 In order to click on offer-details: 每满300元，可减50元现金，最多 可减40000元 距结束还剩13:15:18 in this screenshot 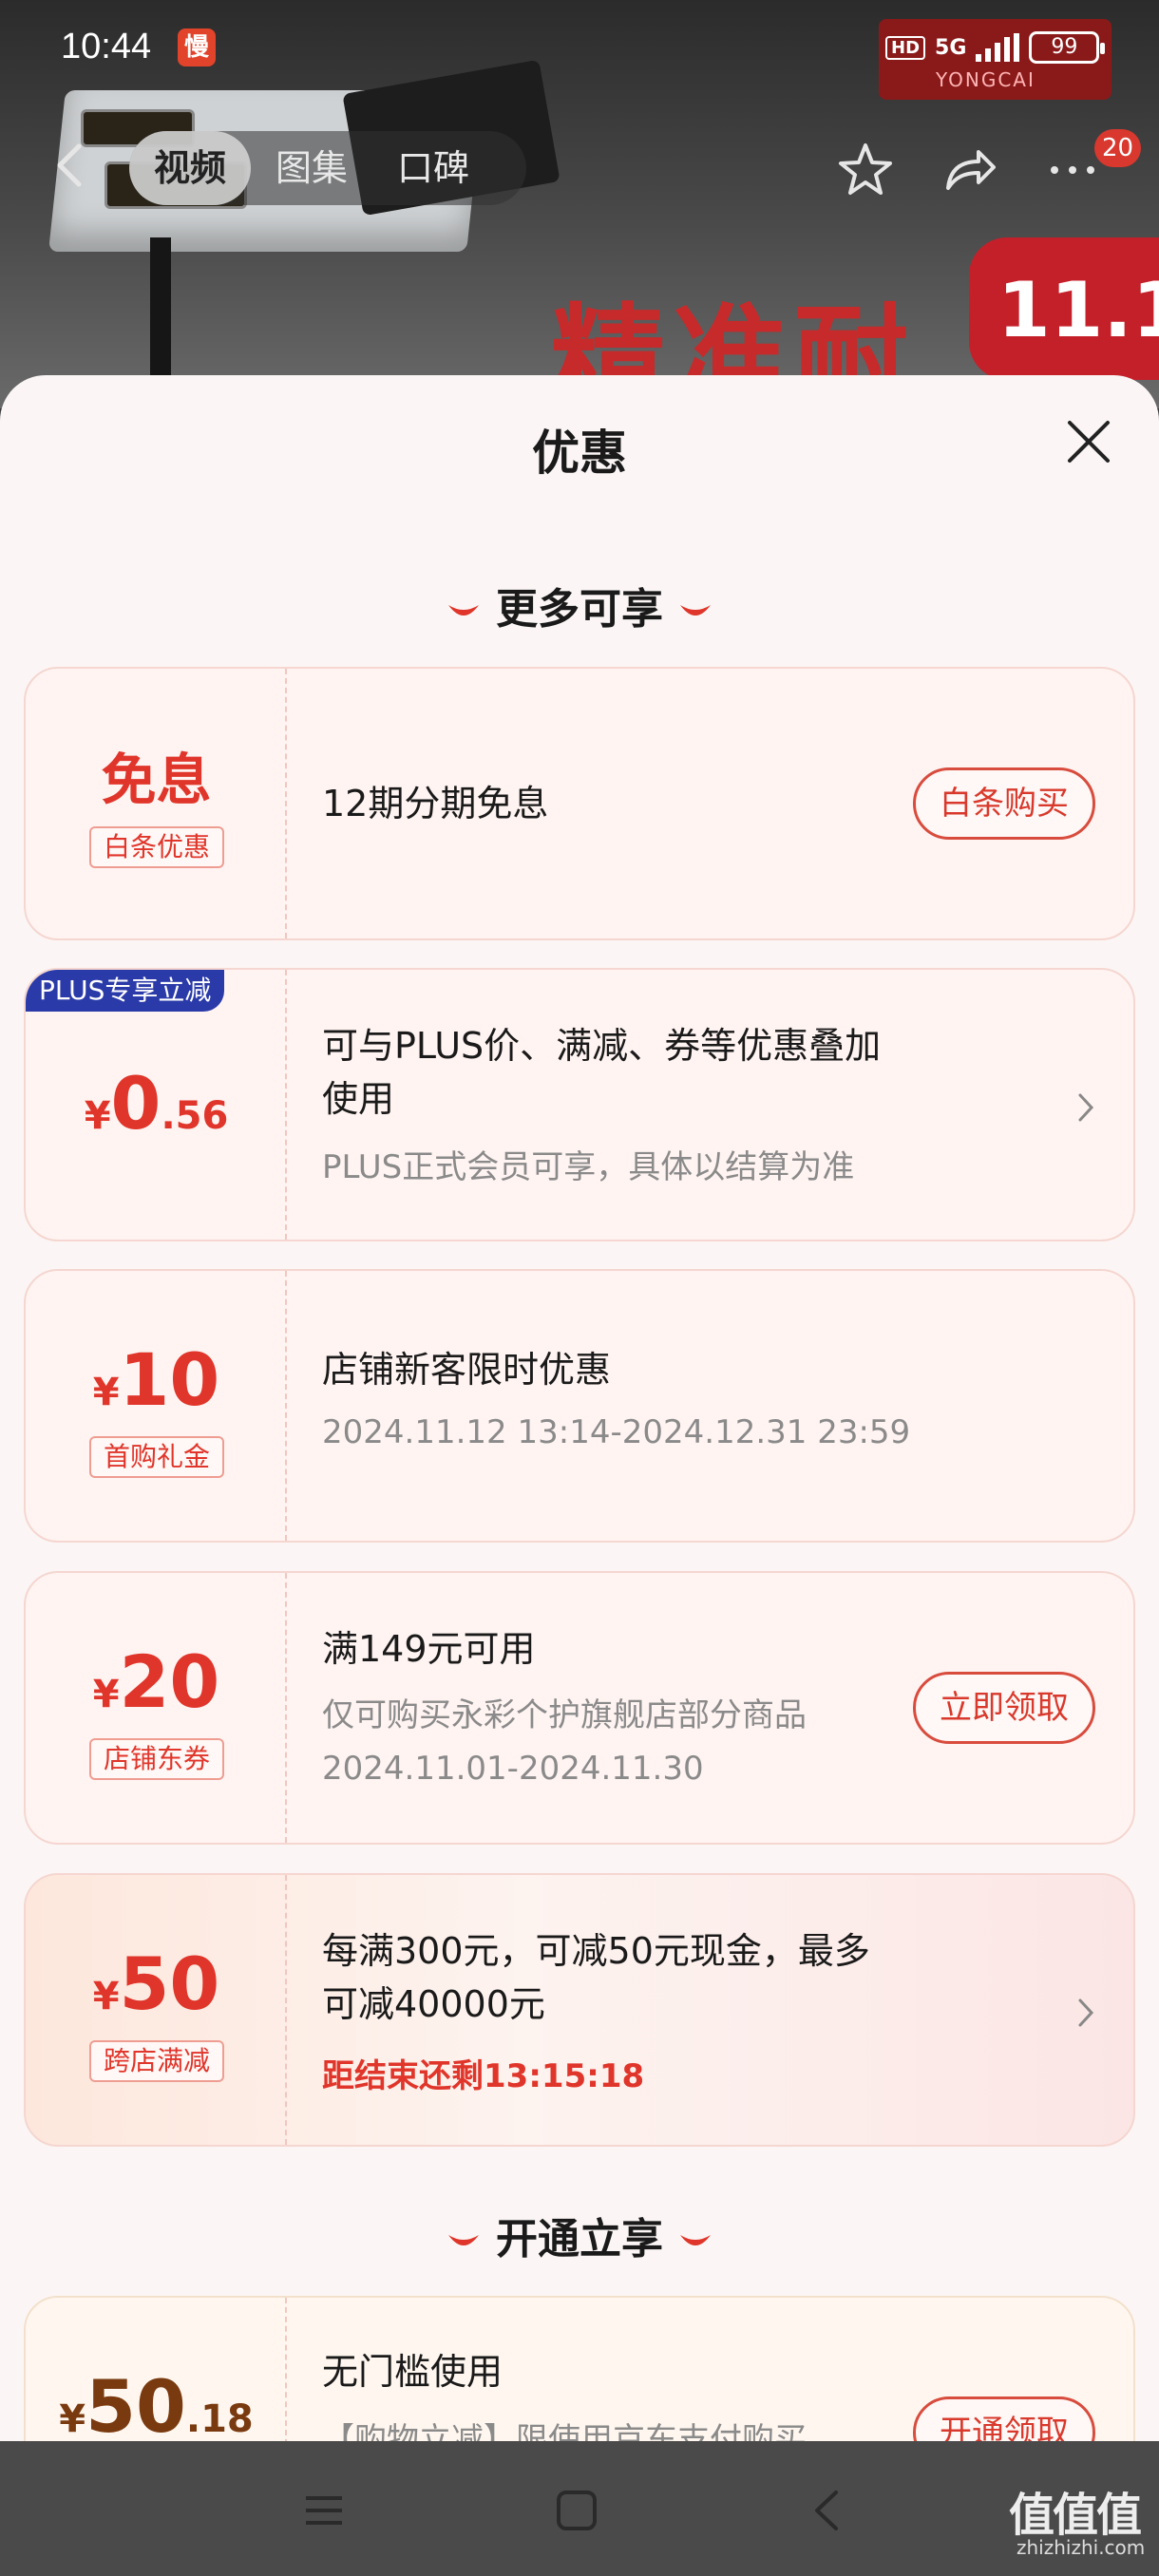, I will do `click(708, 2010)`.